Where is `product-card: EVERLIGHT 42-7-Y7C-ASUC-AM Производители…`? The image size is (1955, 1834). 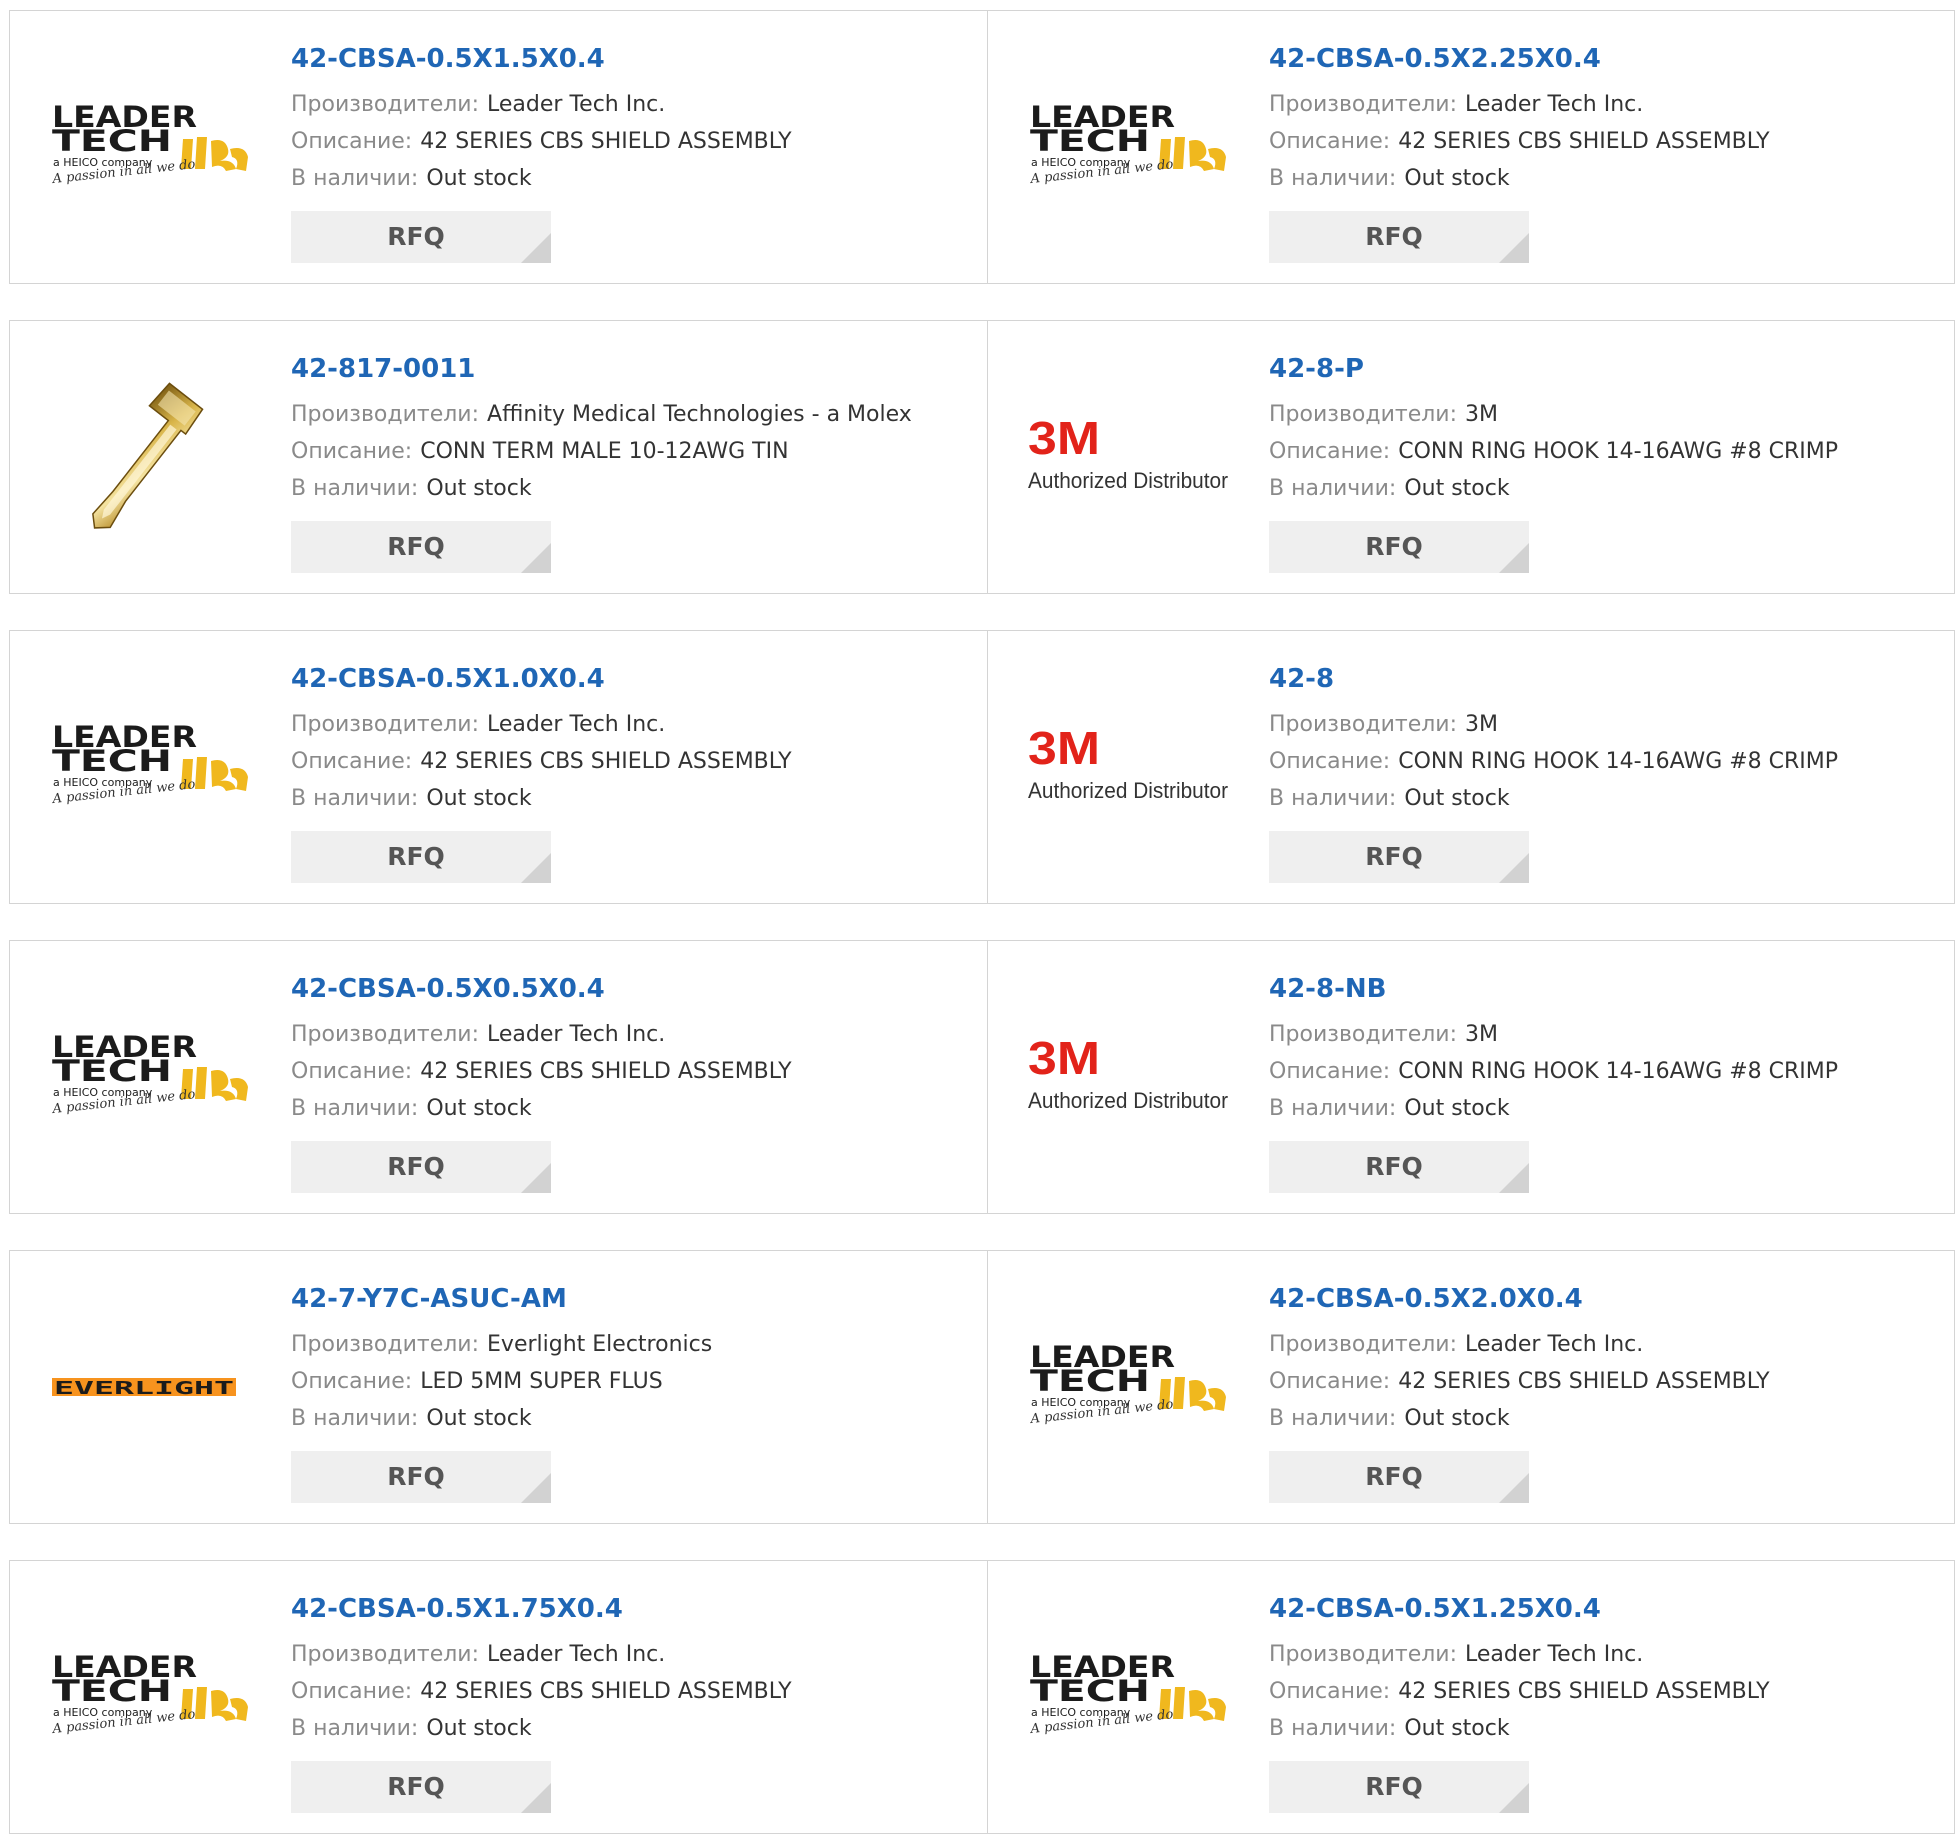 product-card: EVERLIGHT 42-7-Y7C-ASUC-AM Производители… is located at coordinates (498, 1387).